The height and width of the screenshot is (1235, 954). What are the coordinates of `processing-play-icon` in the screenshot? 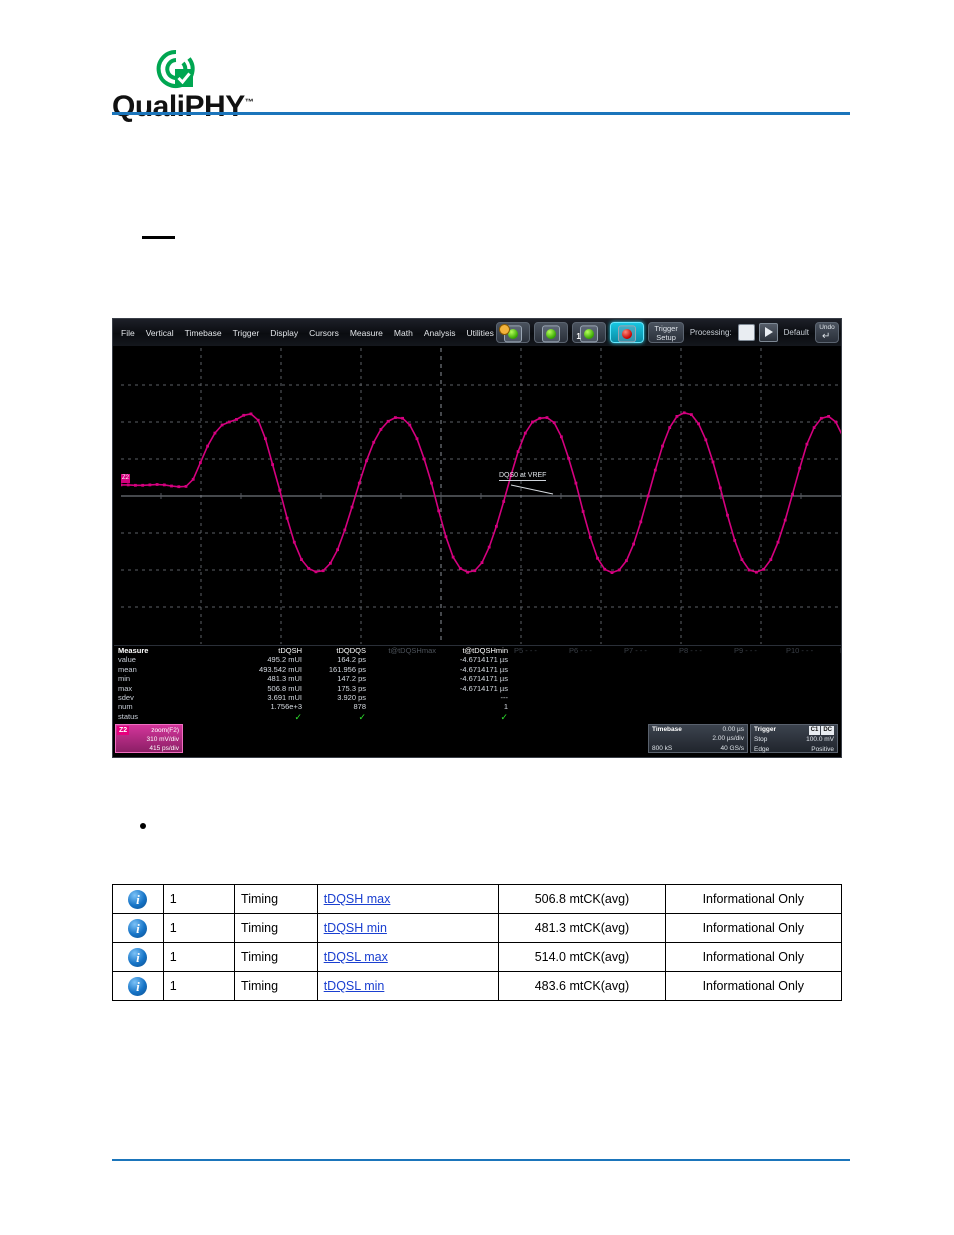 It's located at (768, 332).